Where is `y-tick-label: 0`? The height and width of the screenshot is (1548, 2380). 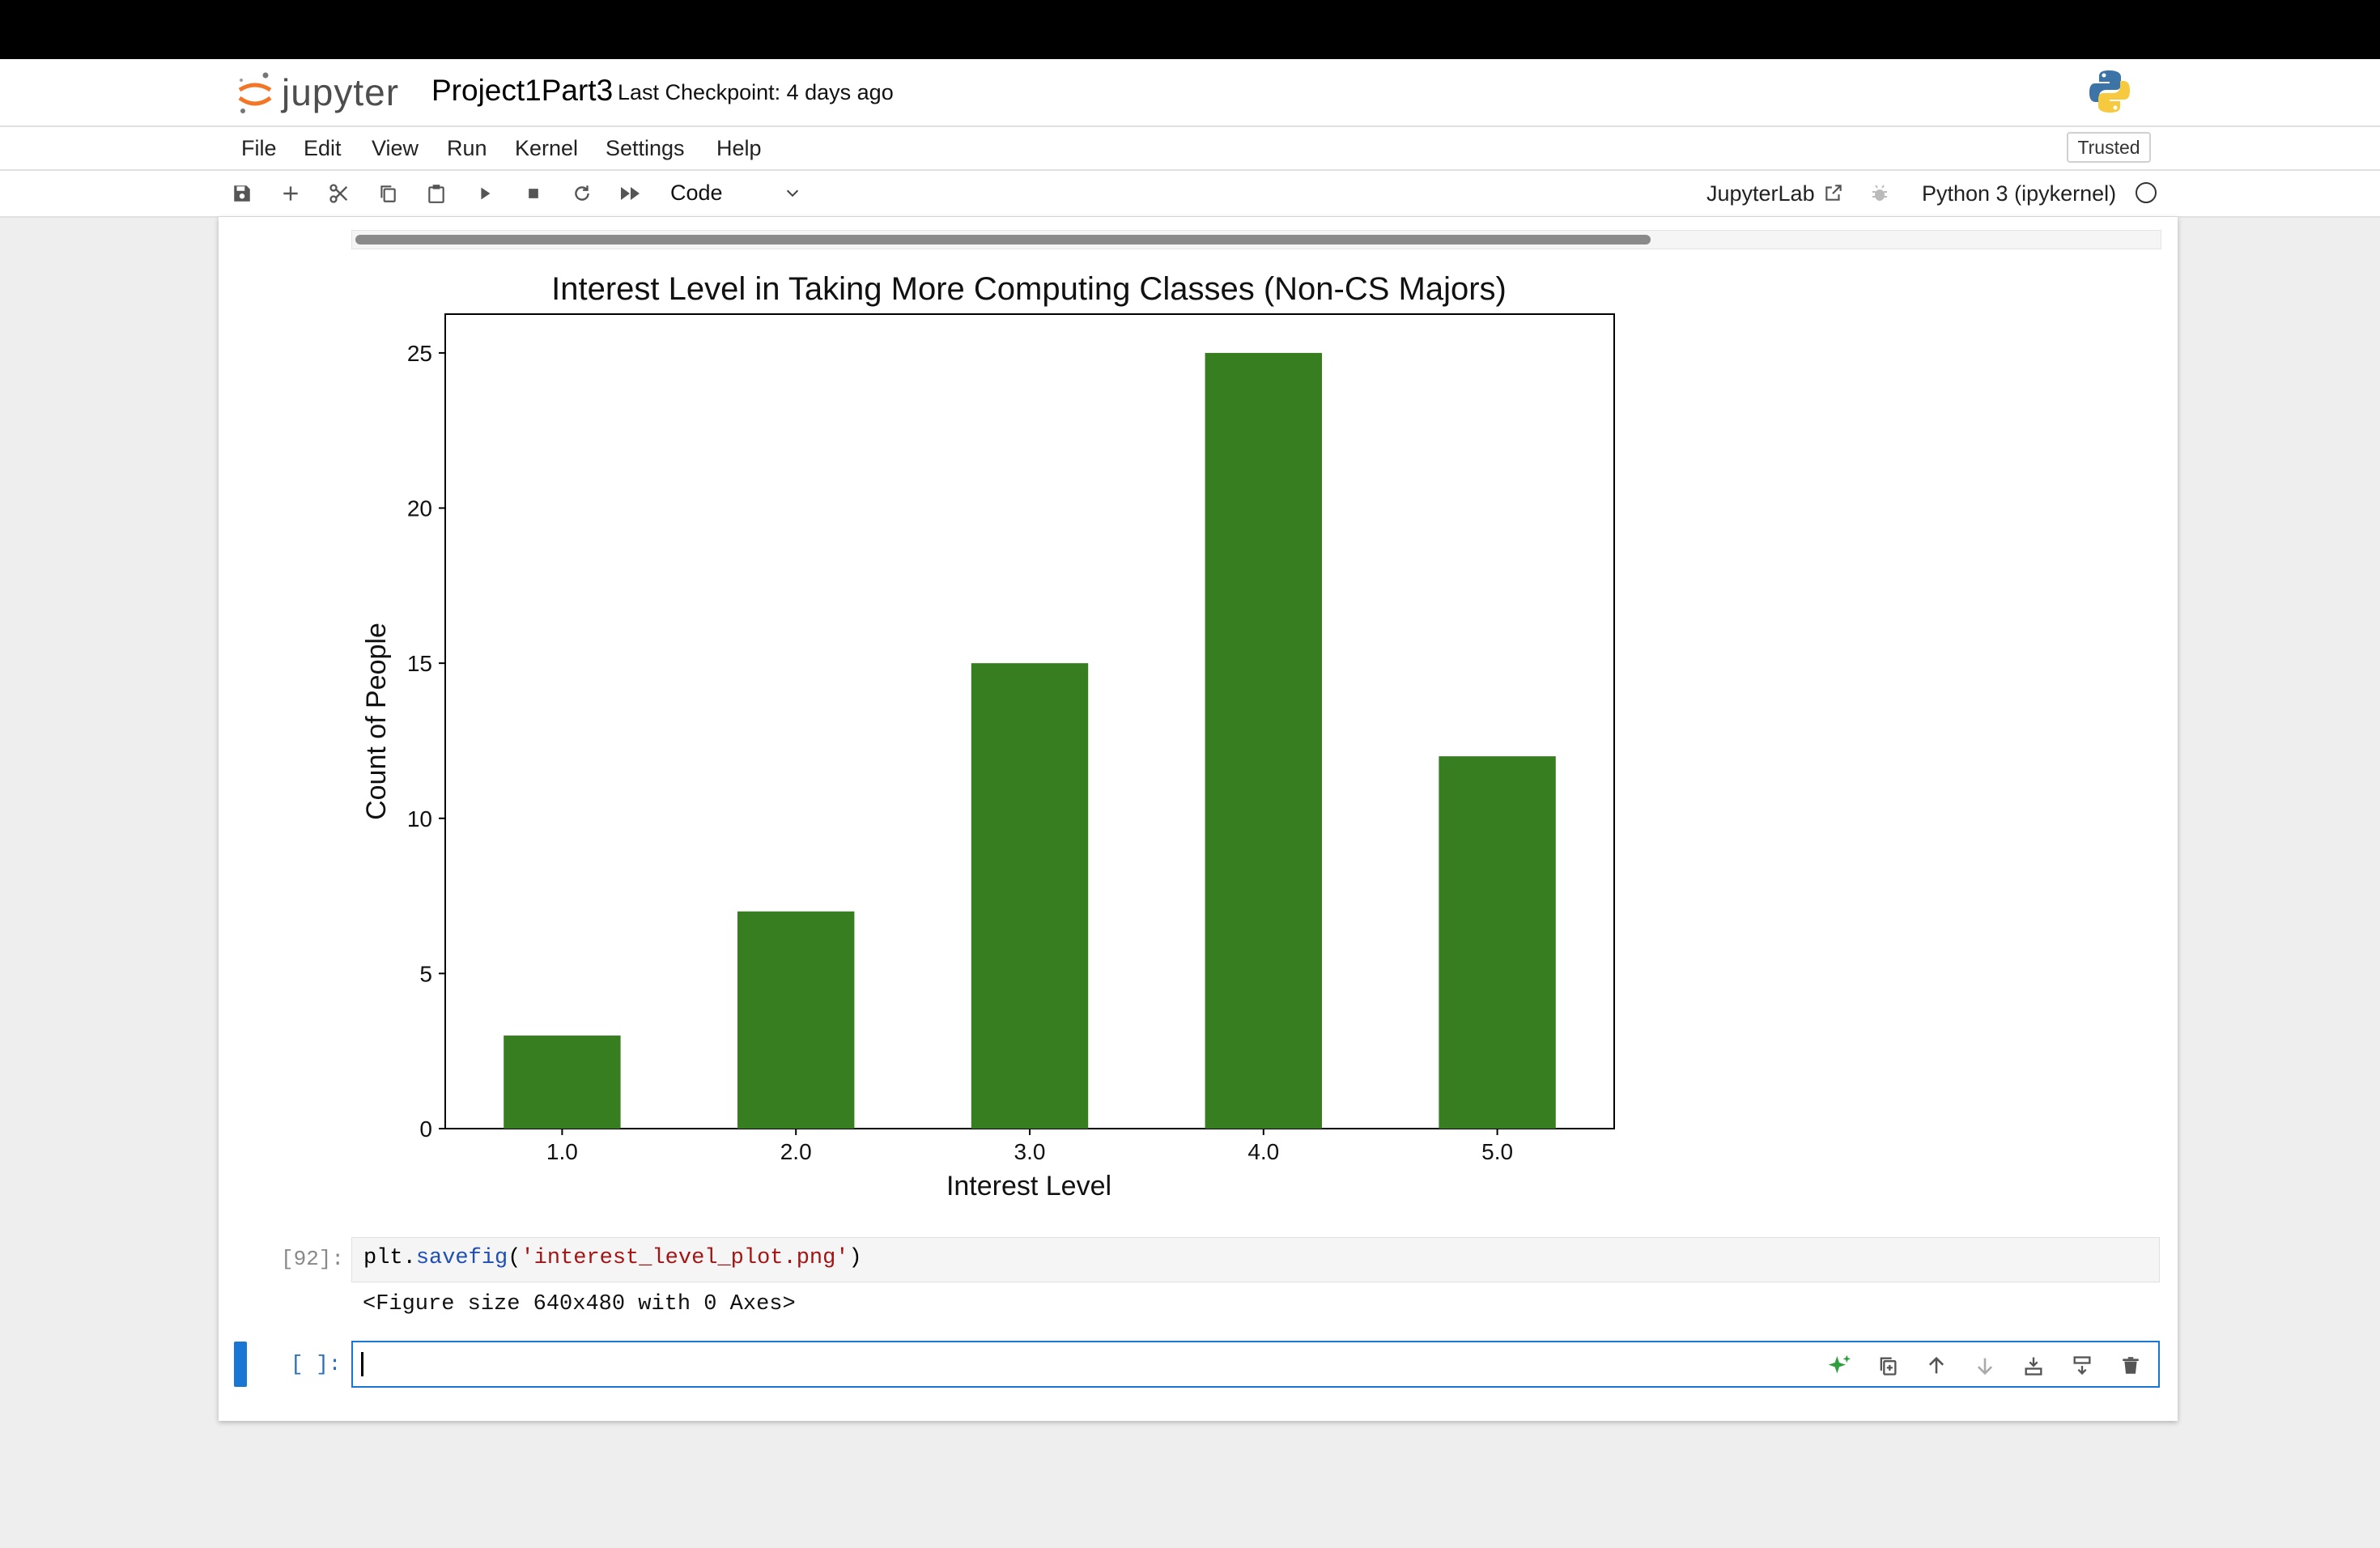
y-tick-label: 0 is located at coordinates (425, 1129).